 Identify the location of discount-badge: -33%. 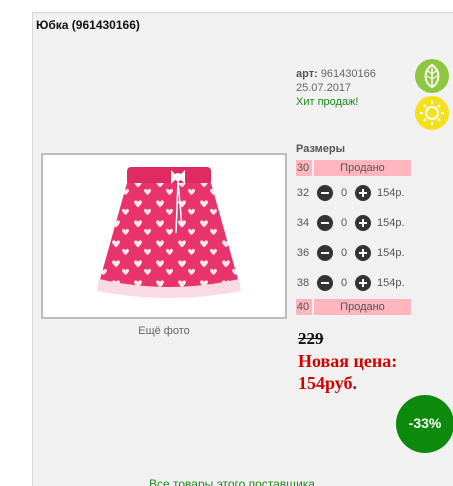
(424, 424).